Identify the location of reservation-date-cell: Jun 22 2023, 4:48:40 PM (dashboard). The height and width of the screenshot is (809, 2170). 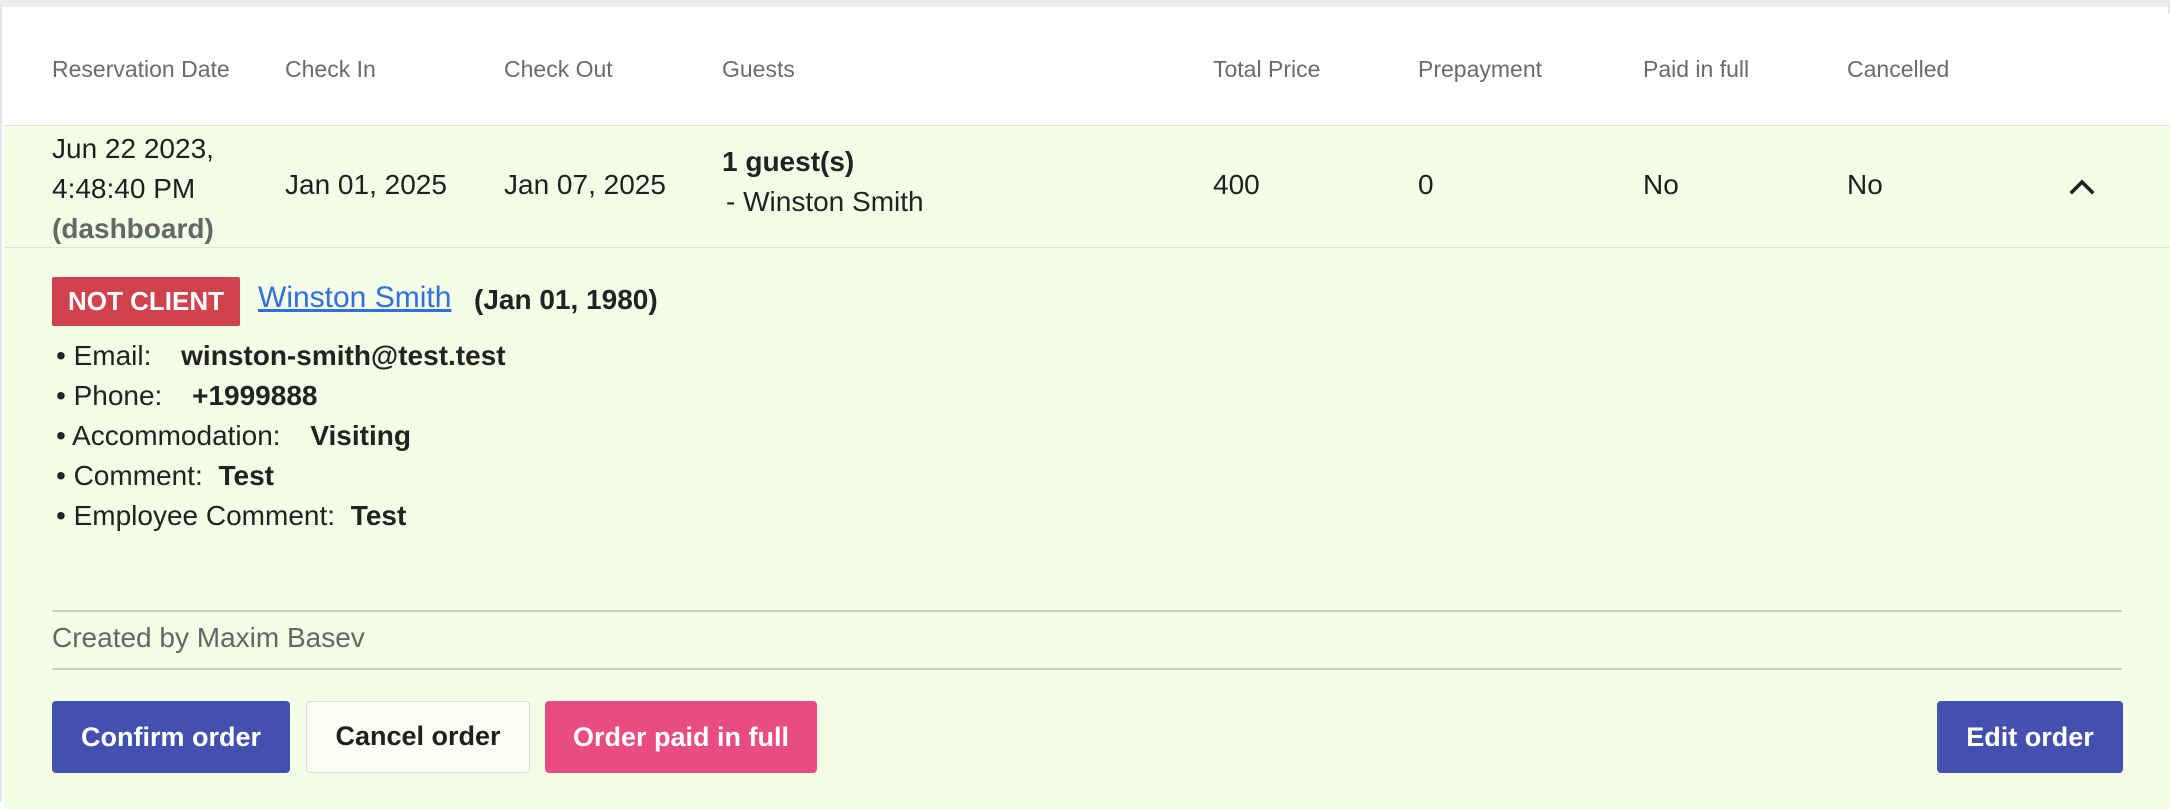
(133, 189).